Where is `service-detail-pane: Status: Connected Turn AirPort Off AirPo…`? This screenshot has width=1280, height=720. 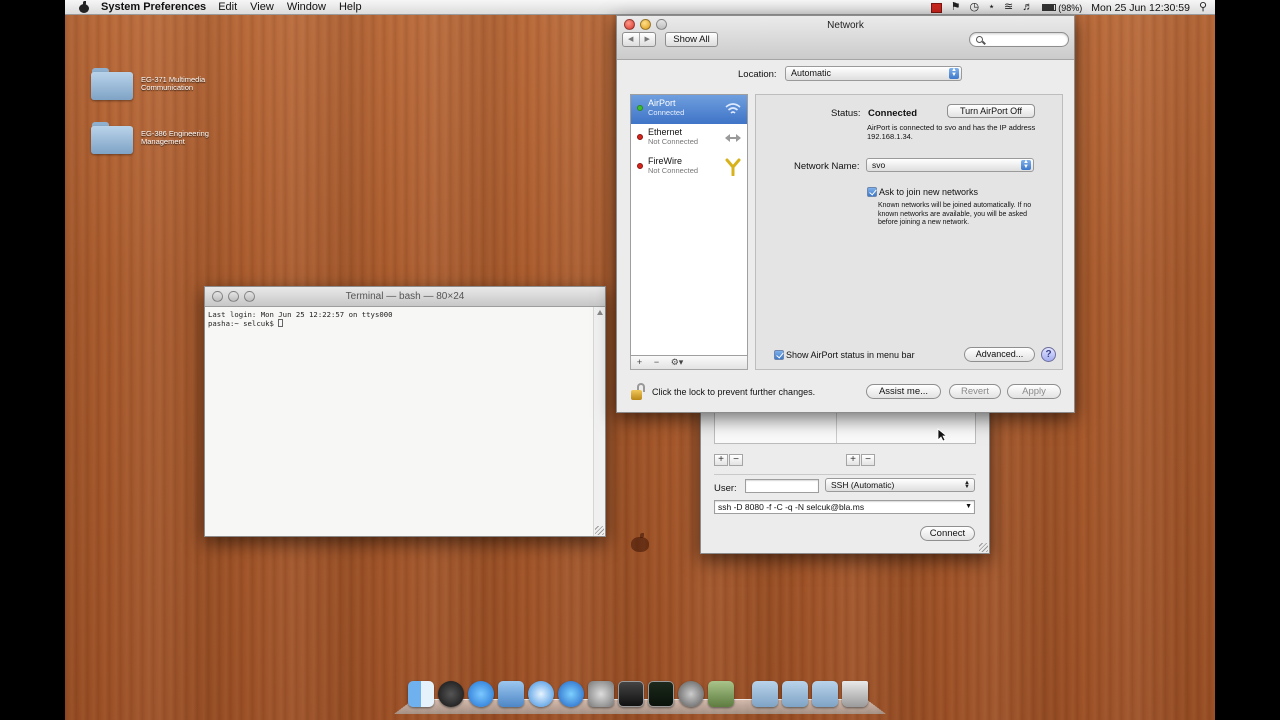 service-detail-pane: Status: Connected Turn AirPort Off AirPo… is located at coordinates (909, 232).